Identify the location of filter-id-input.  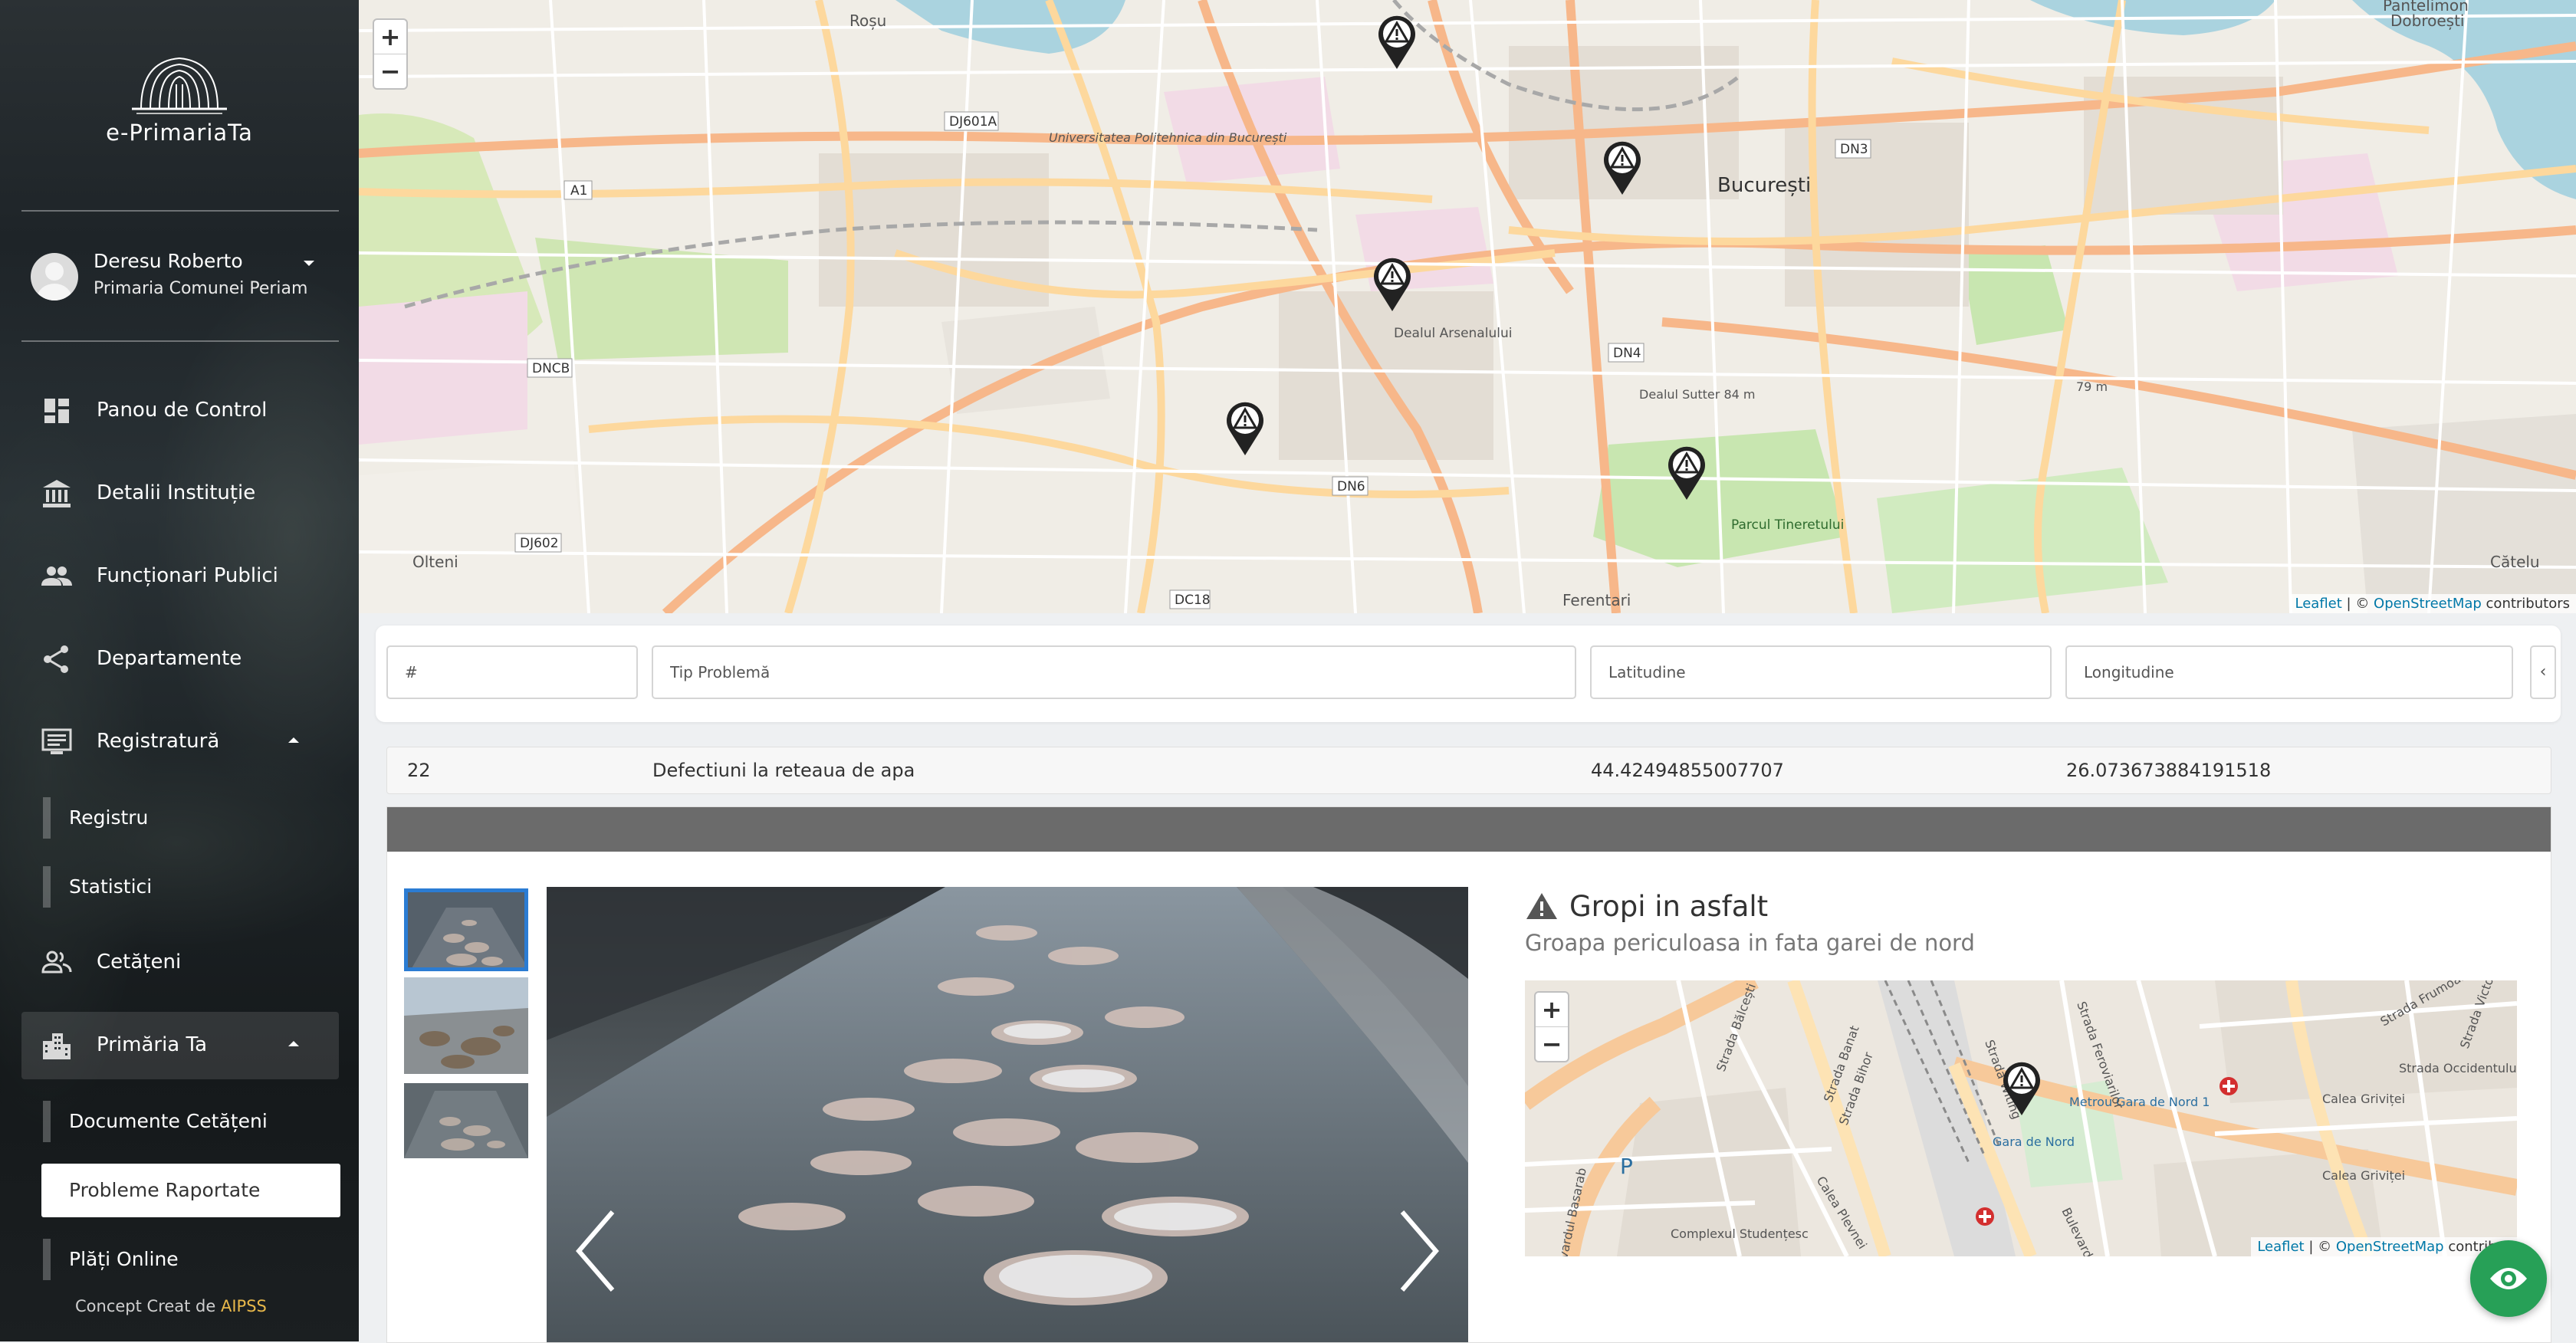
(512, 672).